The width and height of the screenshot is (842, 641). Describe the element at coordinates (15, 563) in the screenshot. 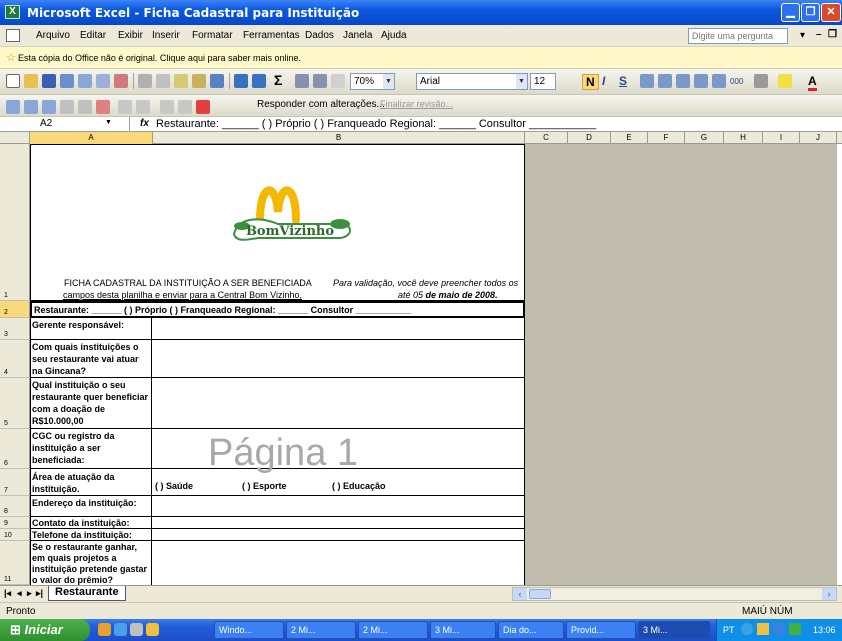

I see `row-header-11: 11` at that location.